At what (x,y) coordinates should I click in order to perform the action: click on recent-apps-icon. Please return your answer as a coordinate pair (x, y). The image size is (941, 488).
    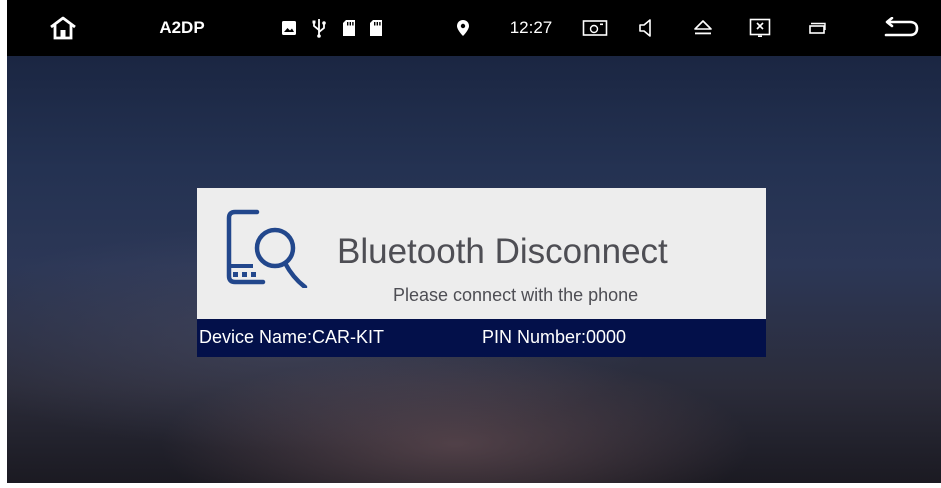
    Looking at the image, I should click on (817, 28).